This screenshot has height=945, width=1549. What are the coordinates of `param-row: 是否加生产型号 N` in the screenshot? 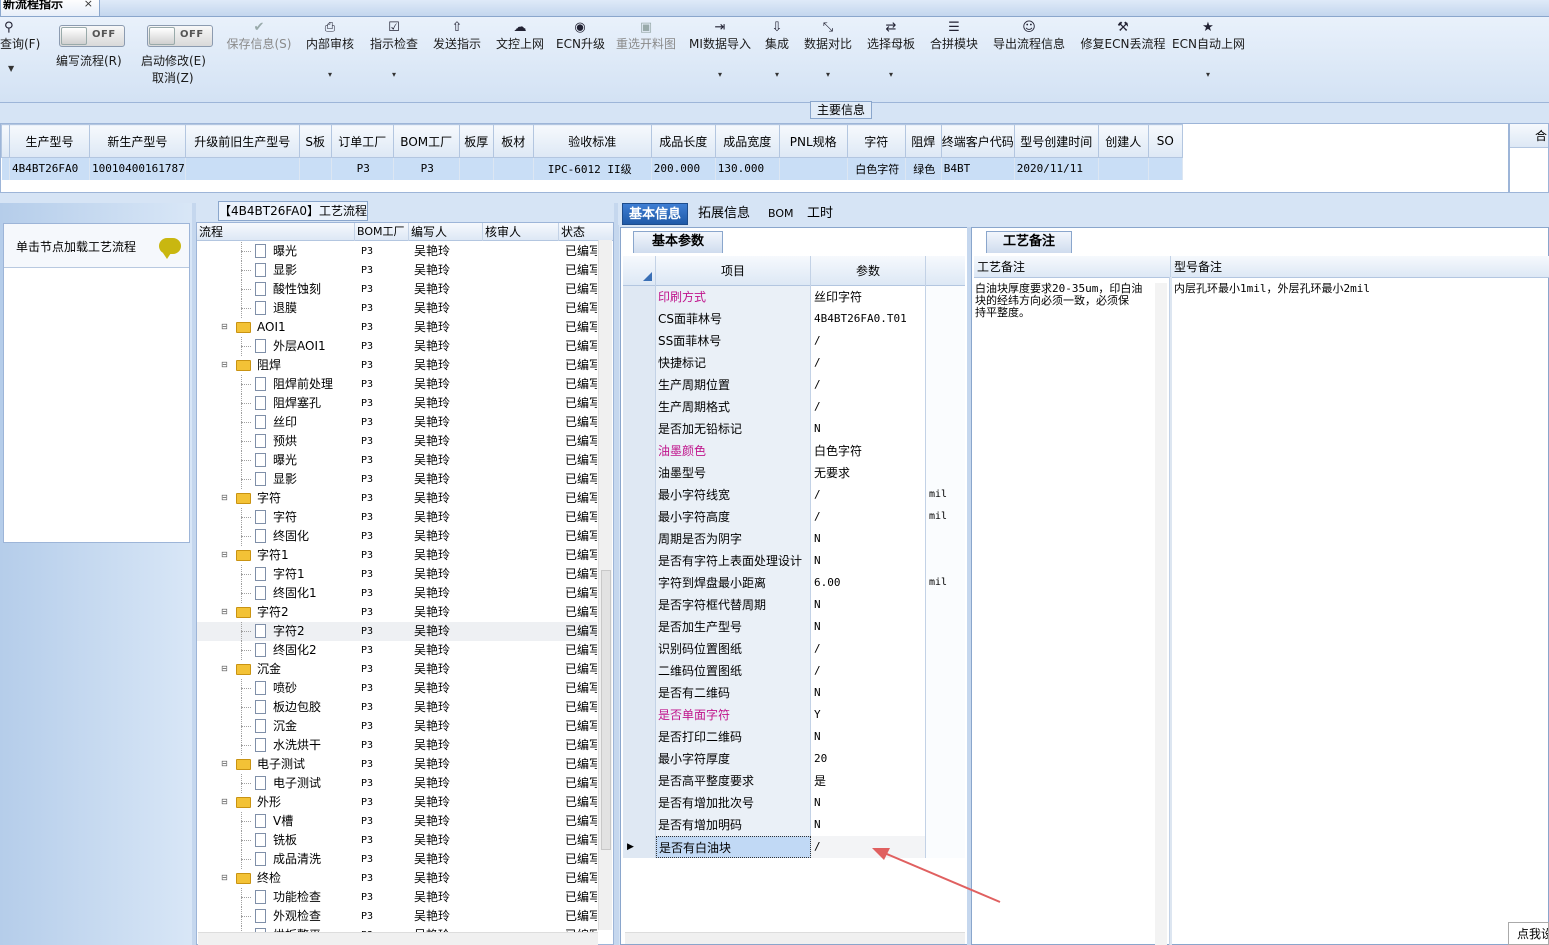 It's located at (794, 627).